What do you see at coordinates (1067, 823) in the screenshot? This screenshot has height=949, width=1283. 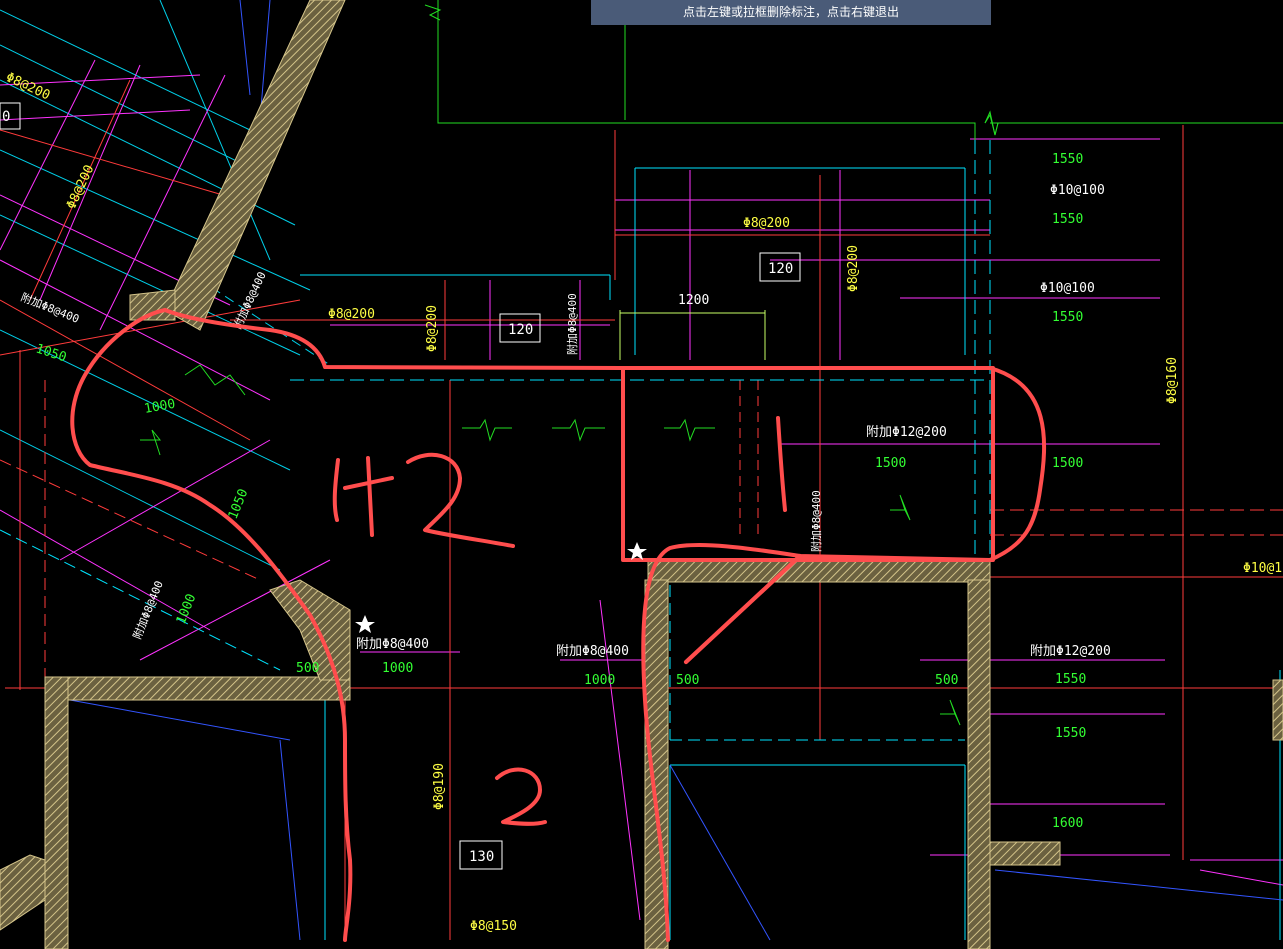 I see `dimension-label: 1600` at bounding box center [1067, 823].